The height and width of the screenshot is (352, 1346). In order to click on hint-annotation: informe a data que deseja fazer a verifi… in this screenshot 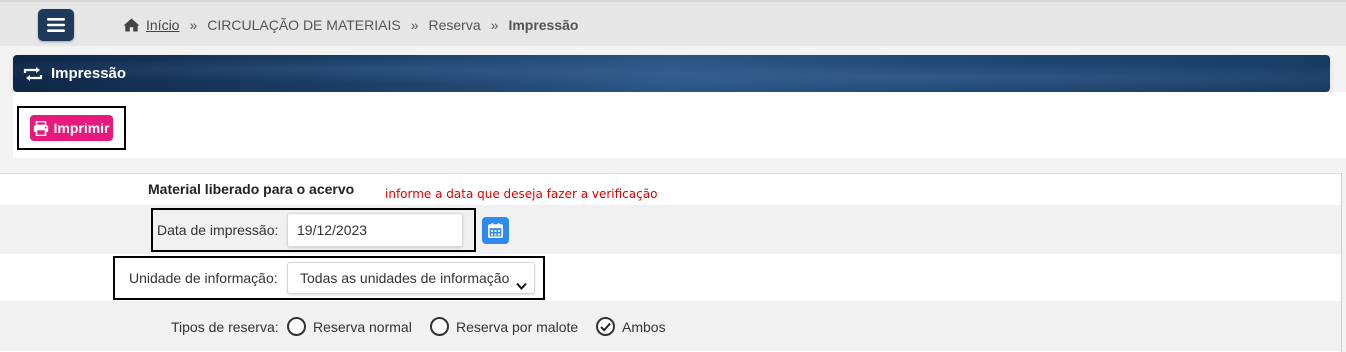, I will do `click(521, 194)`.